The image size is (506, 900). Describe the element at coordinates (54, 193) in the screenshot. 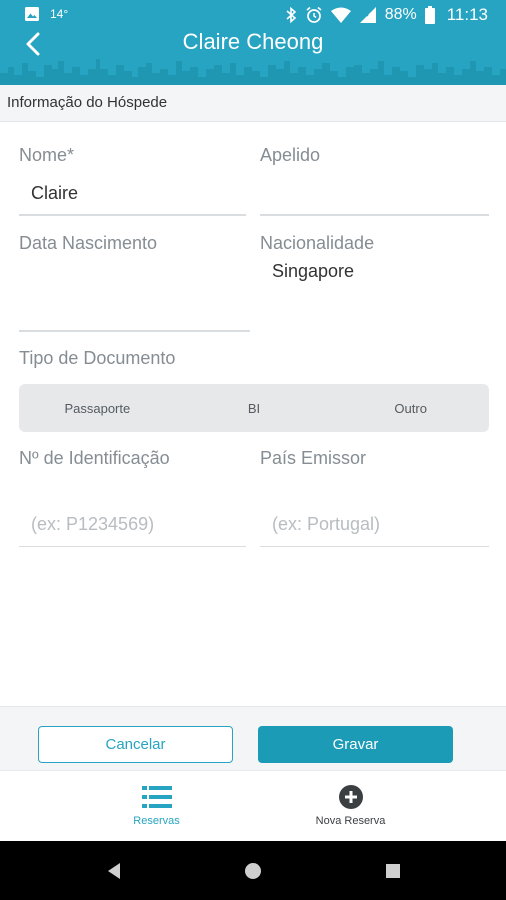

I see `first-name-input: Claire` at that location.